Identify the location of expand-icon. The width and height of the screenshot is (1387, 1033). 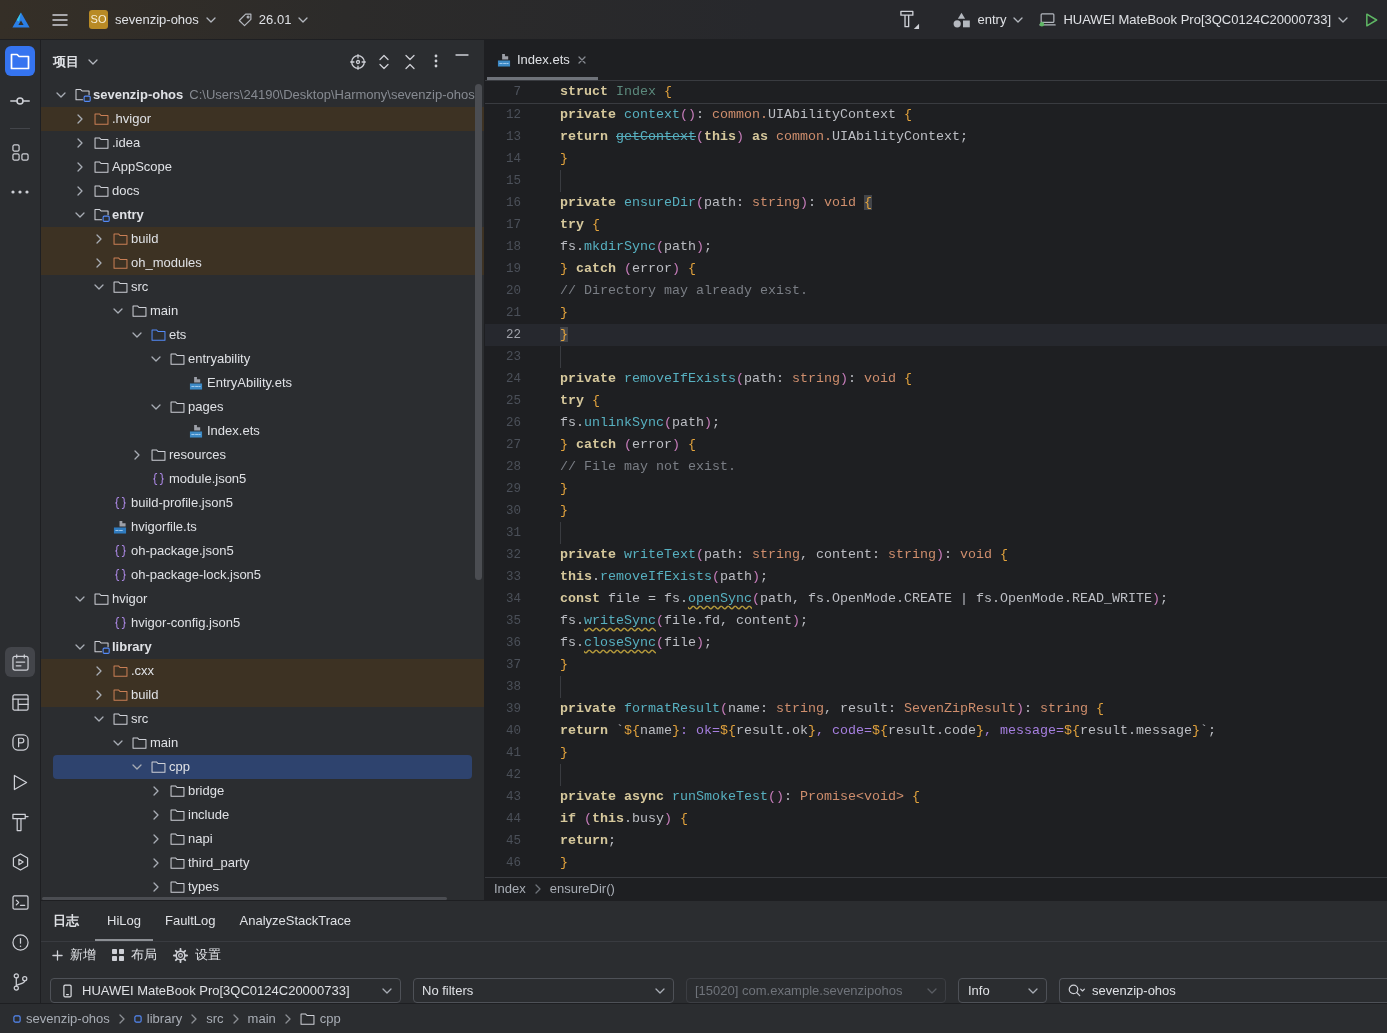
(384, 61).